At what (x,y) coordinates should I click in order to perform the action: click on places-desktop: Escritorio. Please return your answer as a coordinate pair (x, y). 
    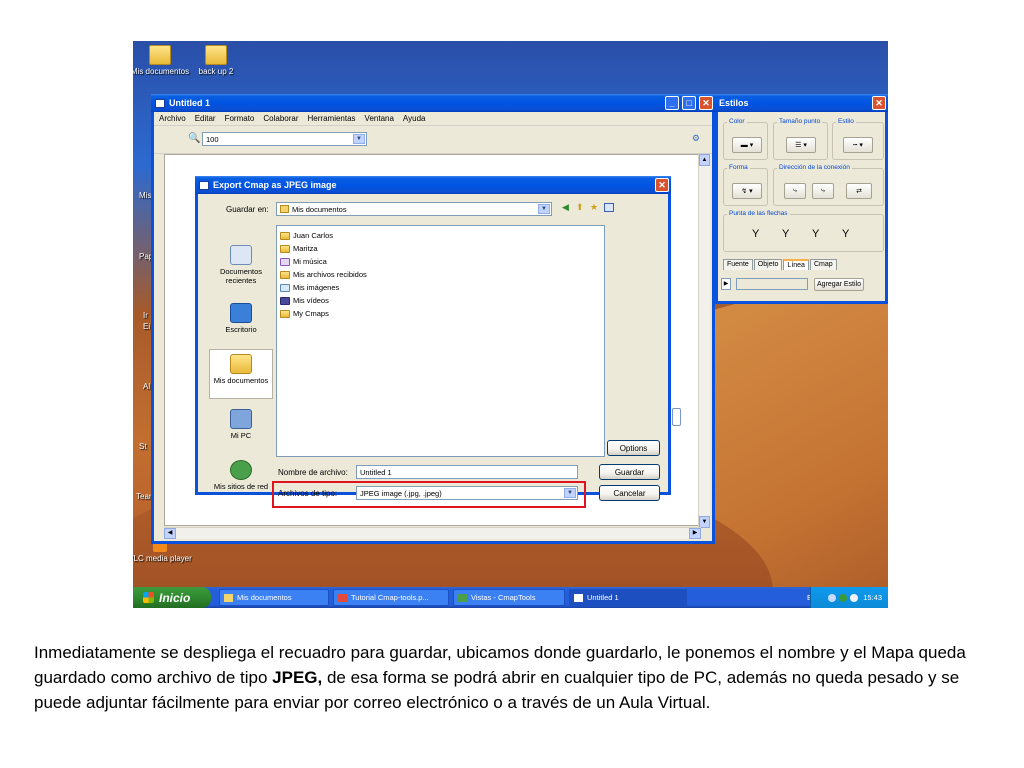
    Looking at the image, I should click on (241, 318).